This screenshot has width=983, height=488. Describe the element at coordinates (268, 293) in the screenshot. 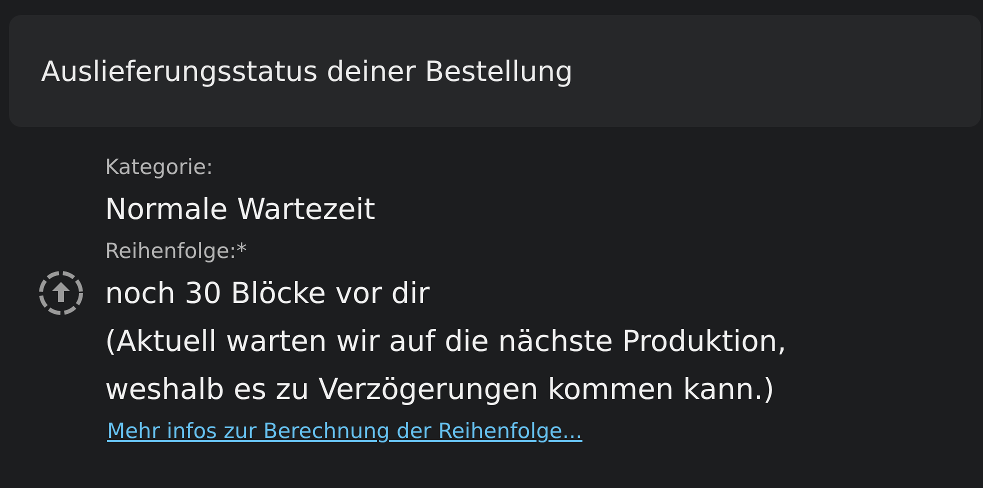

I see `field-value: noch 30 Blöcke vor dir` at that location.